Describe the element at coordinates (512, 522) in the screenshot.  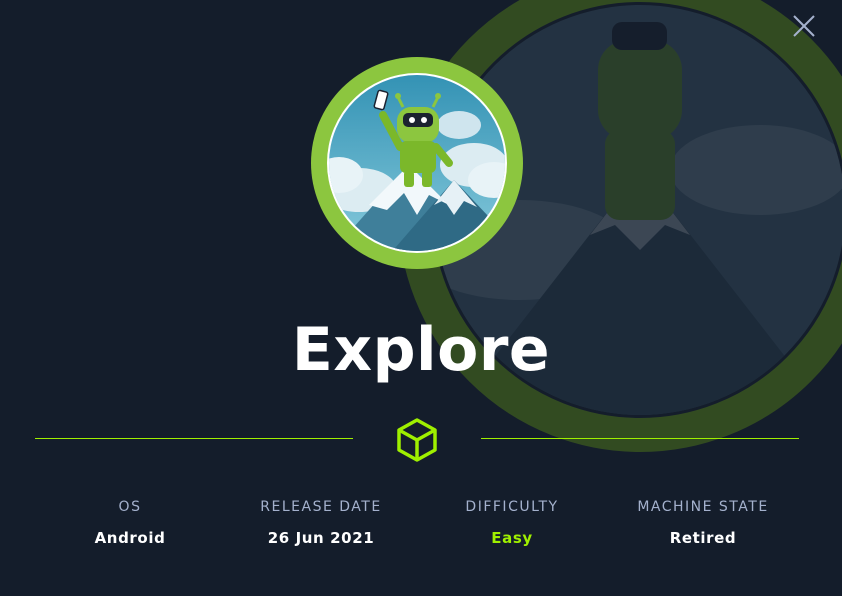
I see `stat-difficulty: DIFFICULTY Easy` at that location.